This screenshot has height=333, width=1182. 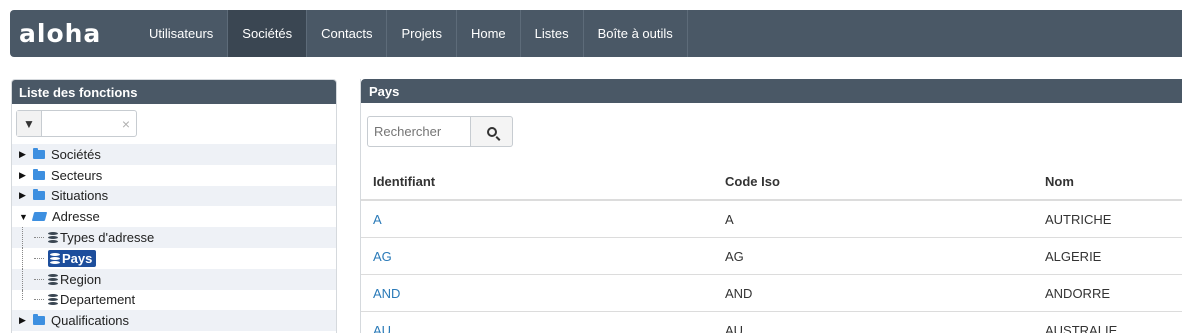 I want to click on clear-icon: ×, so click(x=126, y=123).